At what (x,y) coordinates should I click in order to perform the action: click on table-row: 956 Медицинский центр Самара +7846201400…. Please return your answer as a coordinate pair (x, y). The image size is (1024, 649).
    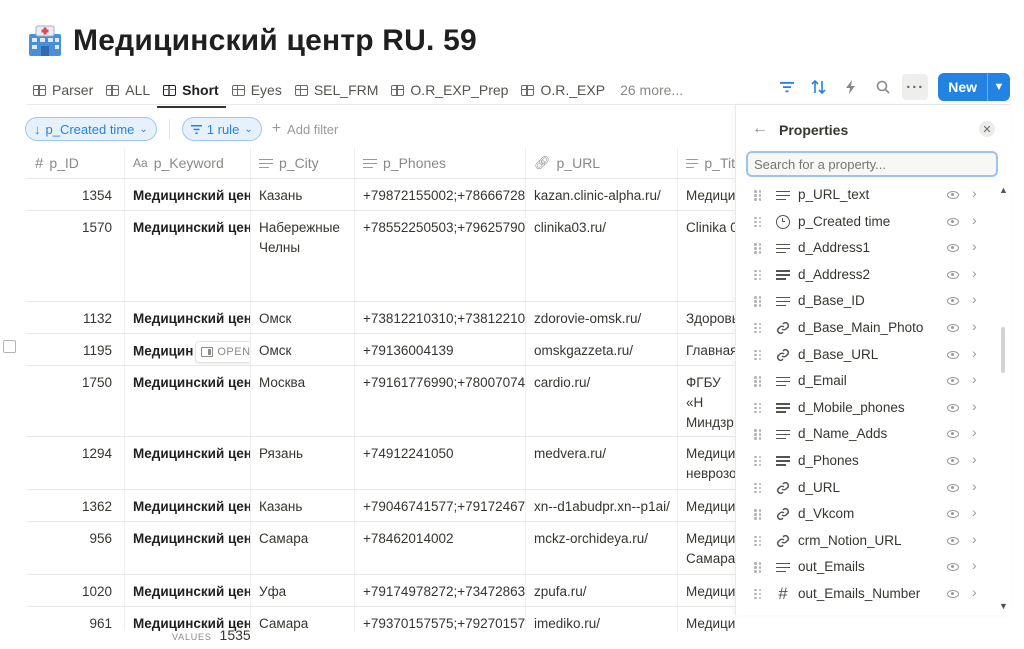
    Looking at the image, I should click on (381, 548).